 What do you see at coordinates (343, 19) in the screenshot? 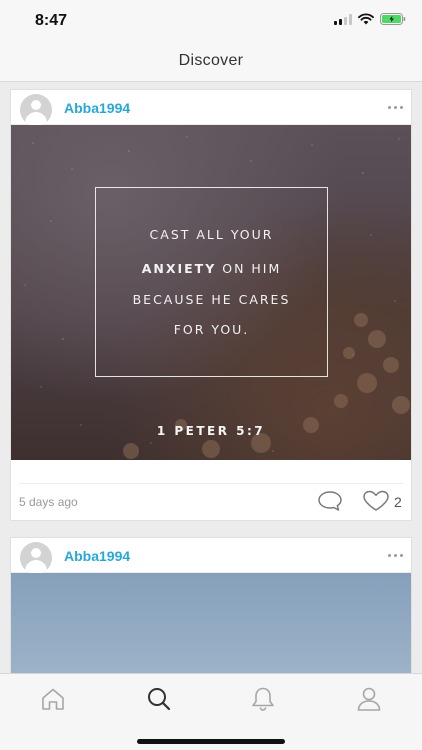
I see `signal-icon` at bounding box center [343, 19].